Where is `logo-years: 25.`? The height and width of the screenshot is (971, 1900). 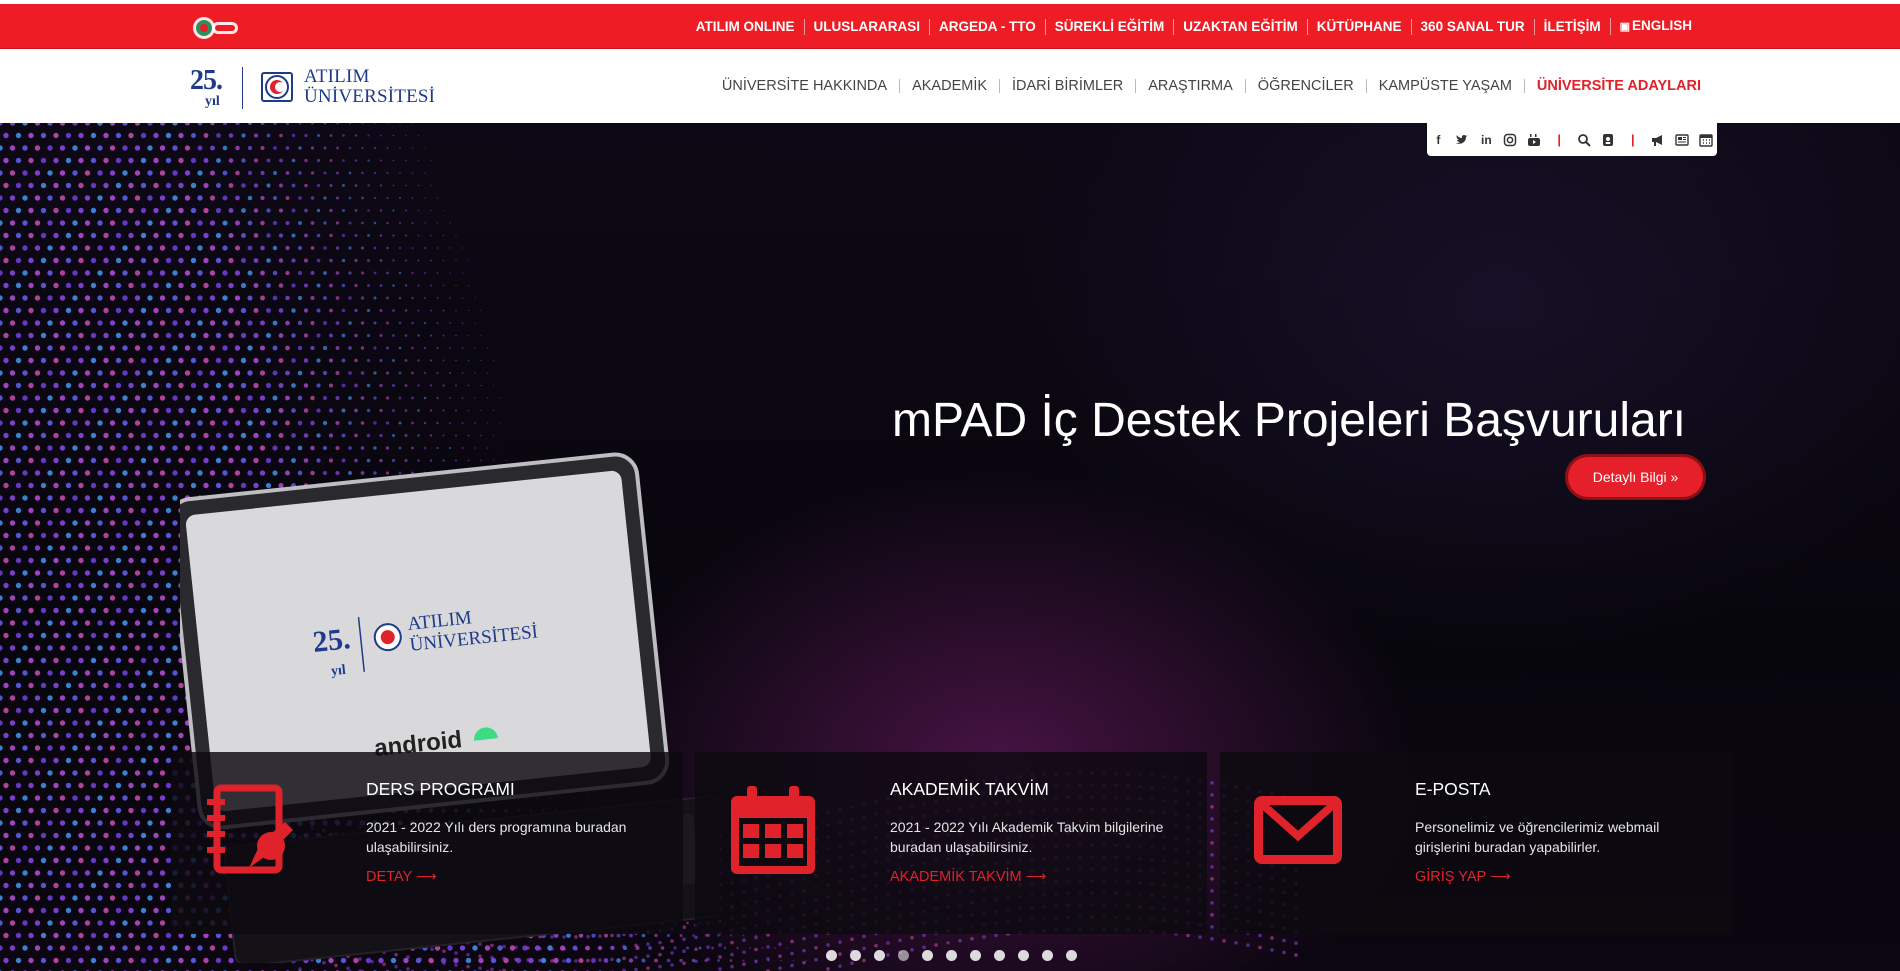
logo-years: 25. is located at coordinates (206, 80).